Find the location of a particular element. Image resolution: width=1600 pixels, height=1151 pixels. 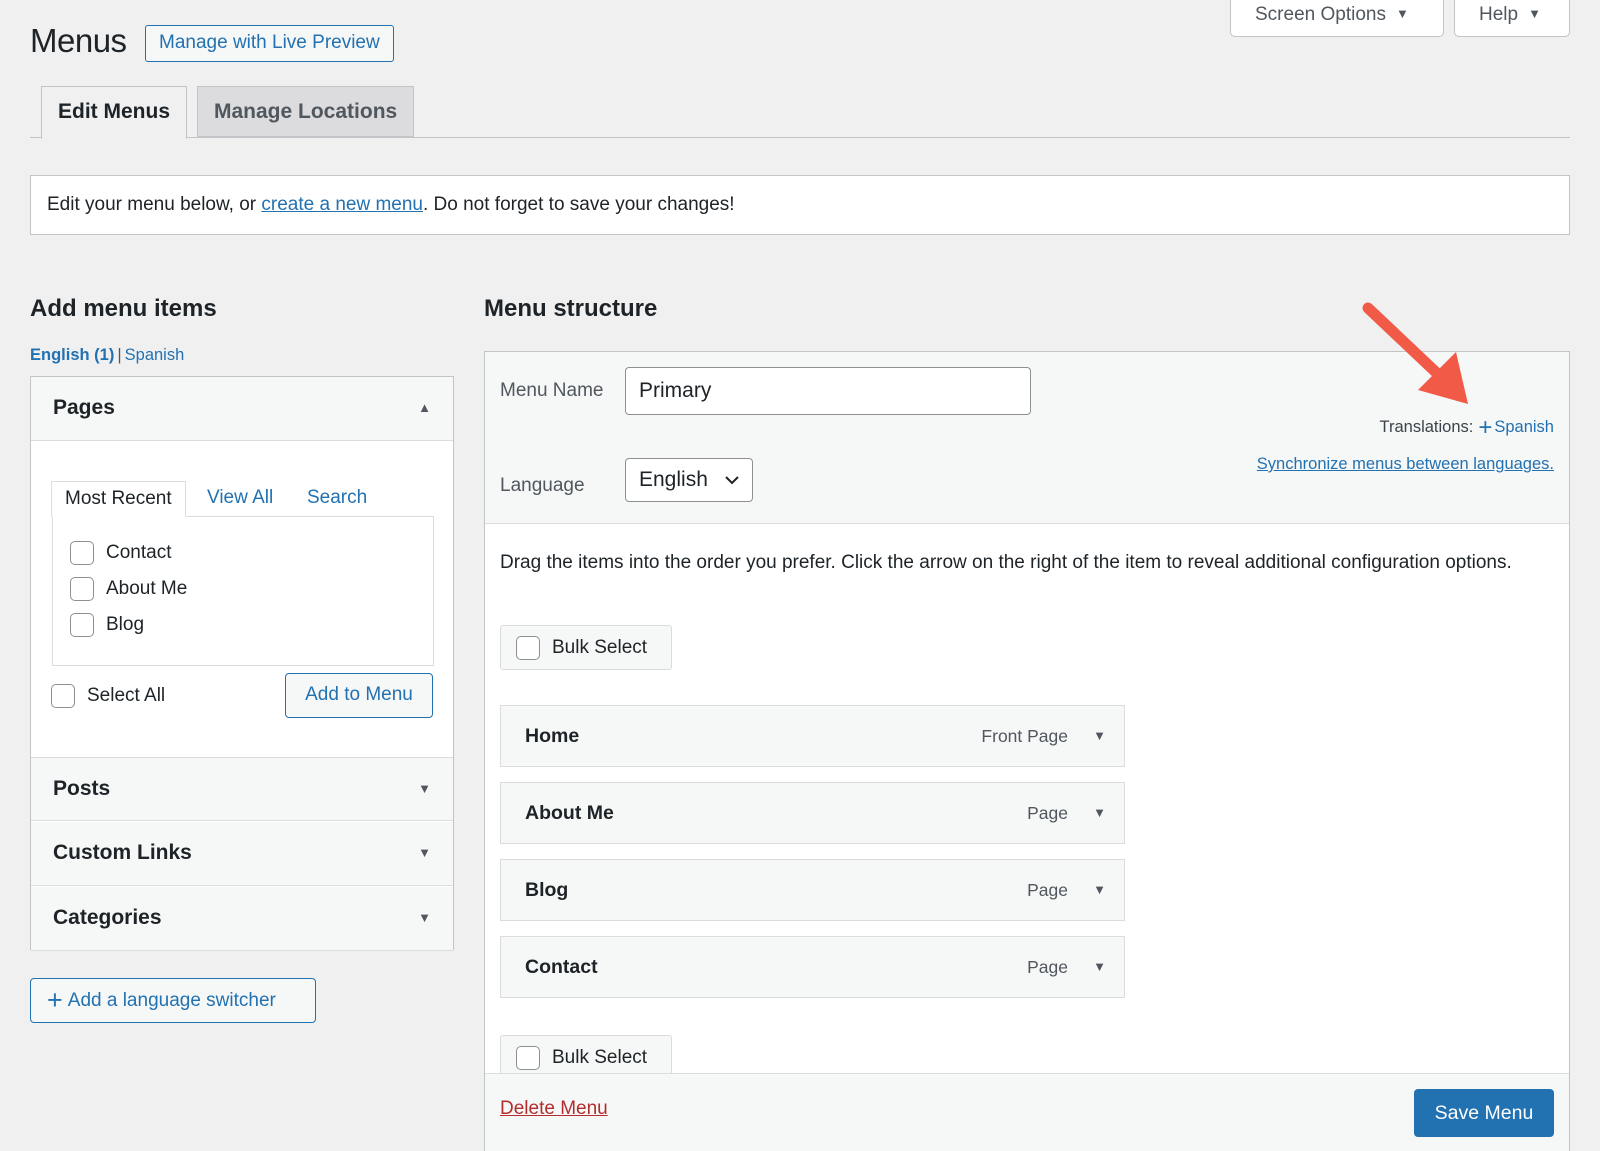

select-all-label: Select All is located at coordinates (126, 695).